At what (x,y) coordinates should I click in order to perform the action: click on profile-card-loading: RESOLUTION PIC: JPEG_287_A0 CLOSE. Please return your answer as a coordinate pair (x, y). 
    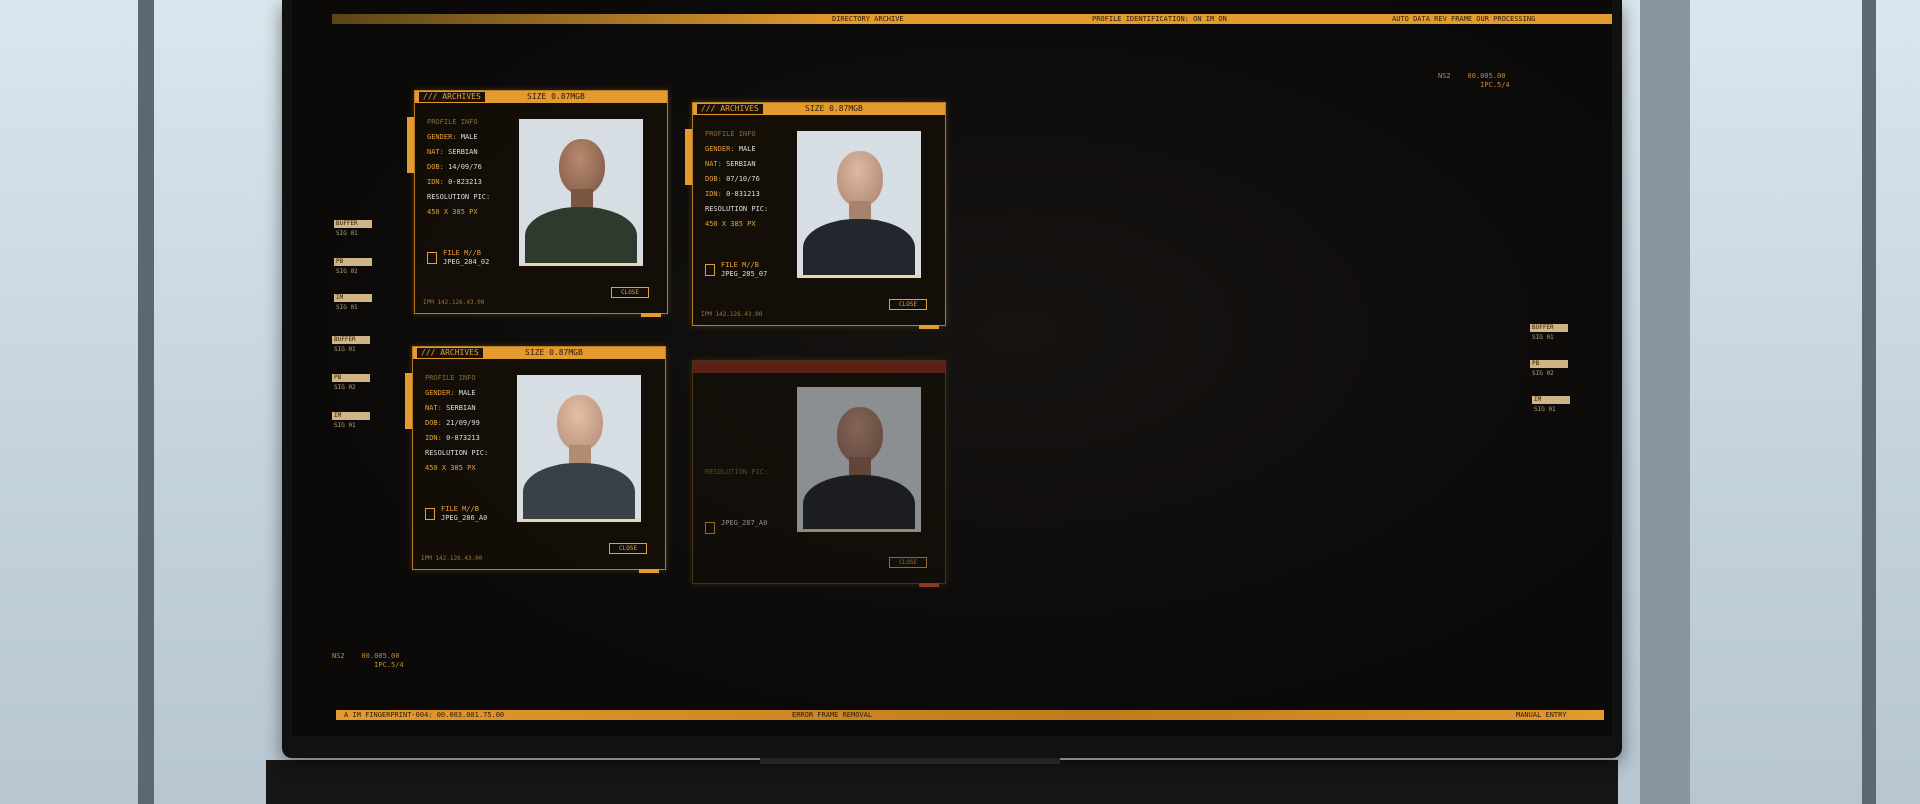
    Looking at the image, I should click on (819, 473).